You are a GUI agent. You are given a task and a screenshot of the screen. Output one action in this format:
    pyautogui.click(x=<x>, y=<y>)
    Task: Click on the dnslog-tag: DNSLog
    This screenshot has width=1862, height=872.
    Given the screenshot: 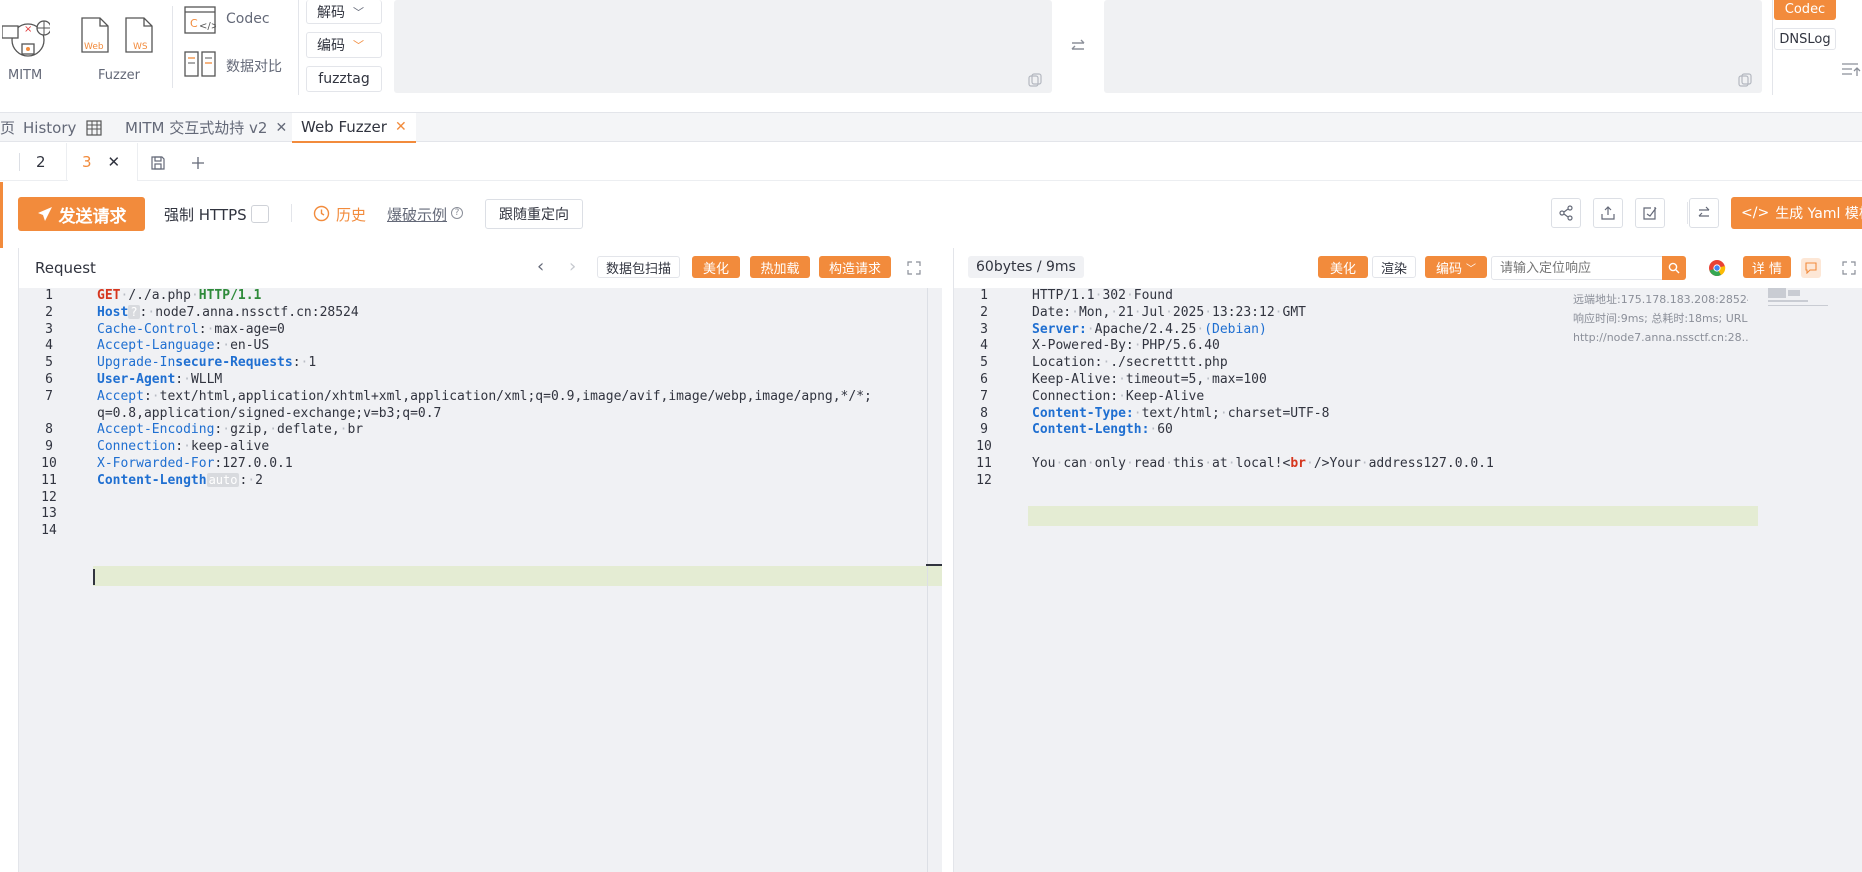 What is the action you would take?
    pyautogui.click(x=1805, y=39)
    